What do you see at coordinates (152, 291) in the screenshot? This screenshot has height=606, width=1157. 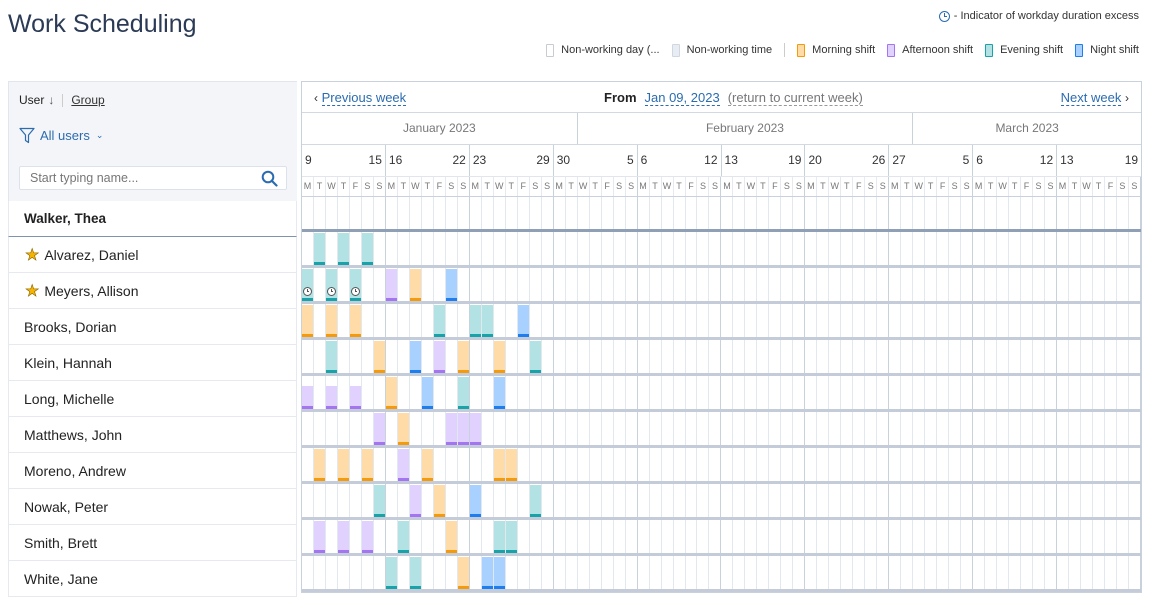 I see `user-row: ★ Meyers, Allison` at bounding box center [152, 291].